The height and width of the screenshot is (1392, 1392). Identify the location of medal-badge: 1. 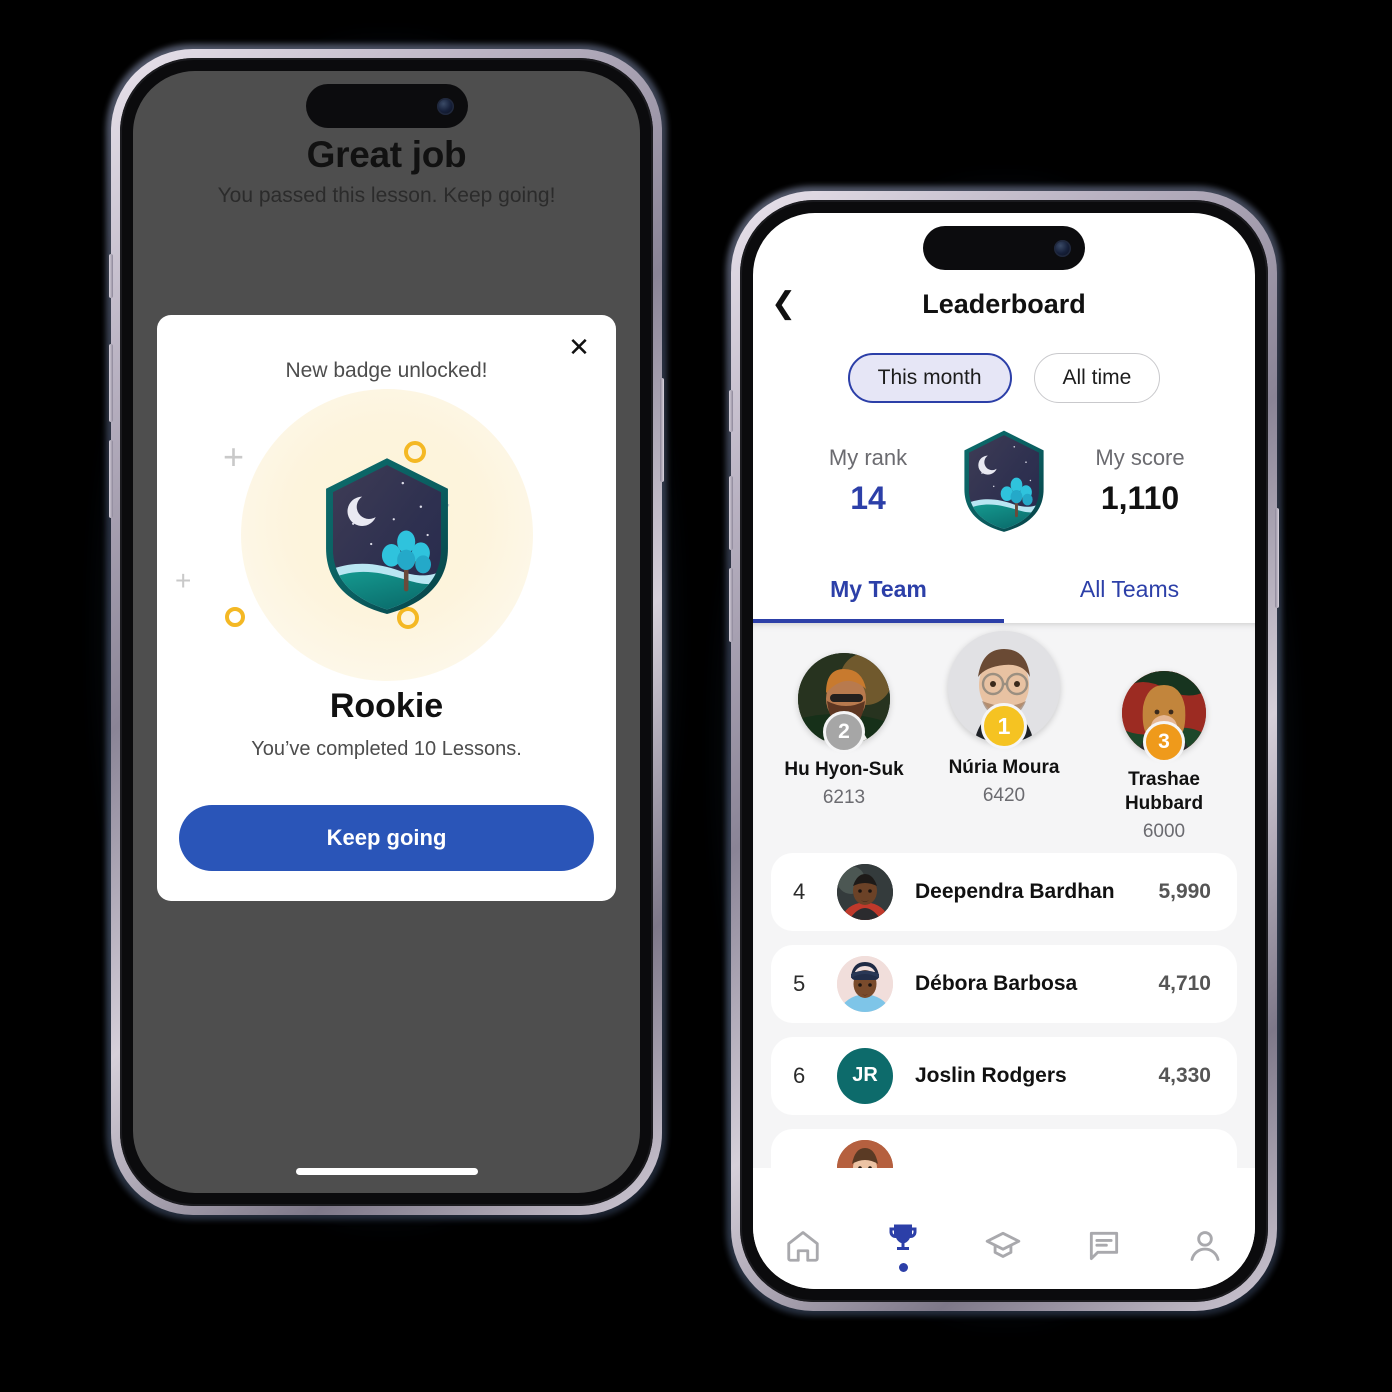
(1004, 726).